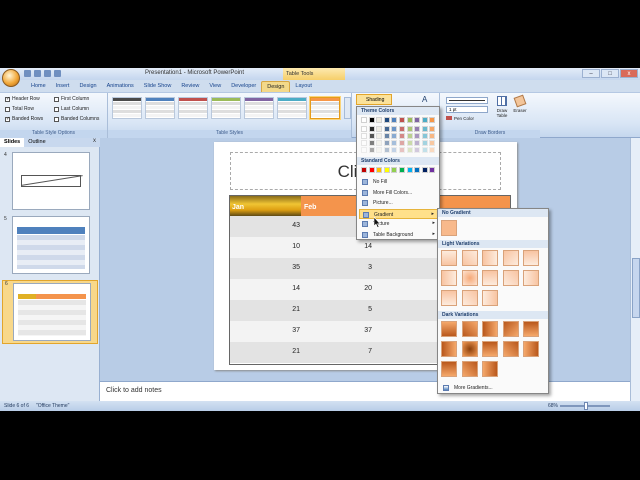 Image resolution: width=640 pixels, height=480 pixels. What do you see at coordinates (56, 99) in the screenshot?
I see `checkbox-icon` at bounding box center [56, 99].